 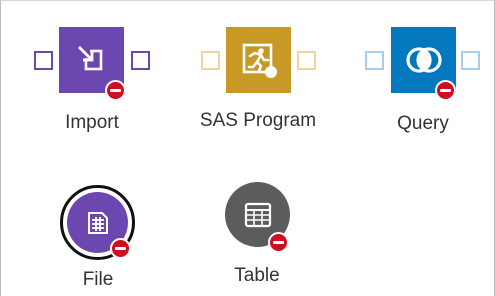 What do you see at coordinates (98, 279) in the screenshot?
I see `file-label: File` at bounding box center [98, 279].